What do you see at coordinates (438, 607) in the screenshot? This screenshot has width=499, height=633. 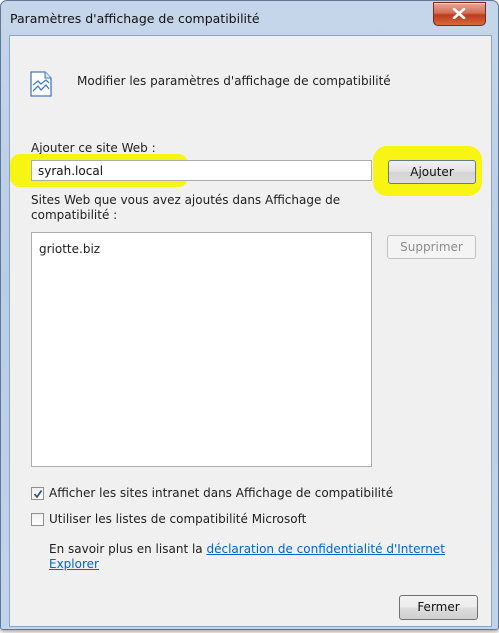 I see `close-button: Fermer` at bounding box center [438, 607].